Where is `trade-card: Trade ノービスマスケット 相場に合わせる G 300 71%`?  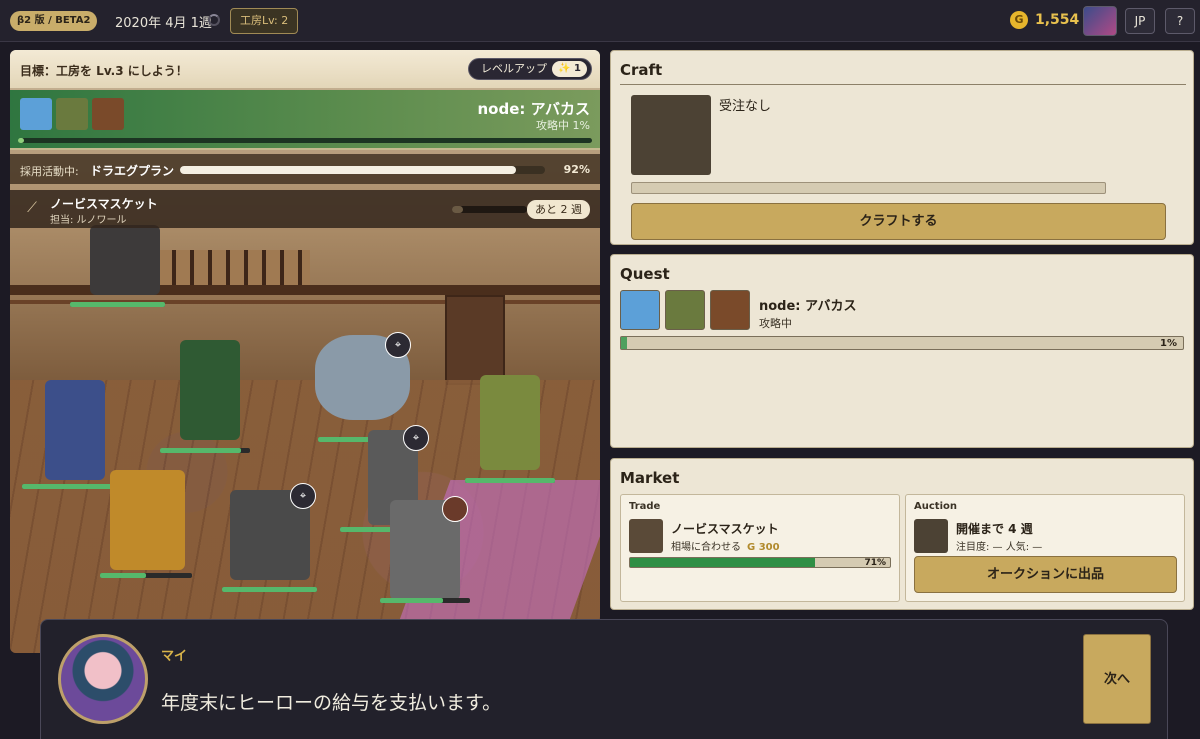
trade-card: Trade ノービスマスケット 相場に合わせる G 300 71% is located at coordinates (760, 548).